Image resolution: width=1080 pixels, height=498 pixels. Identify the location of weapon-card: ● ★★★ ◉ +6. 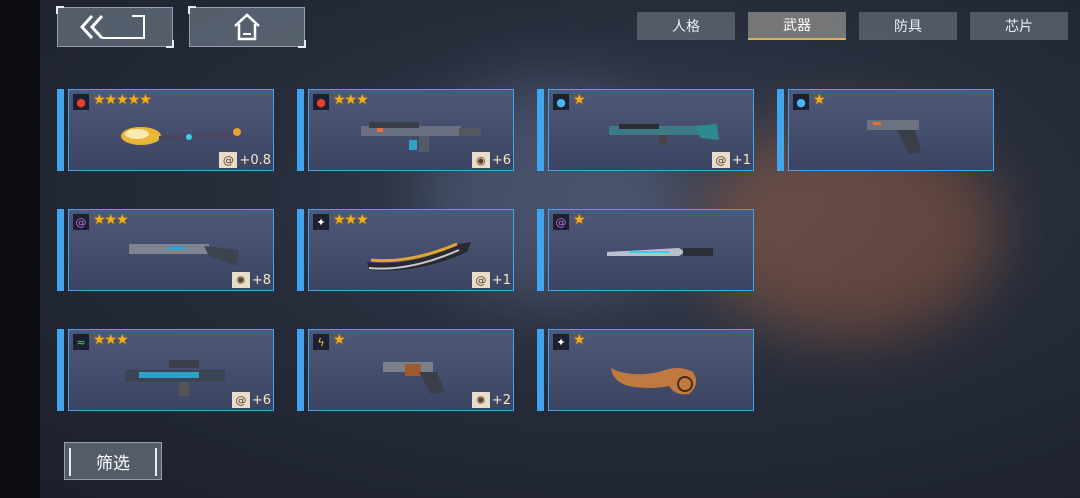
(405, 130).